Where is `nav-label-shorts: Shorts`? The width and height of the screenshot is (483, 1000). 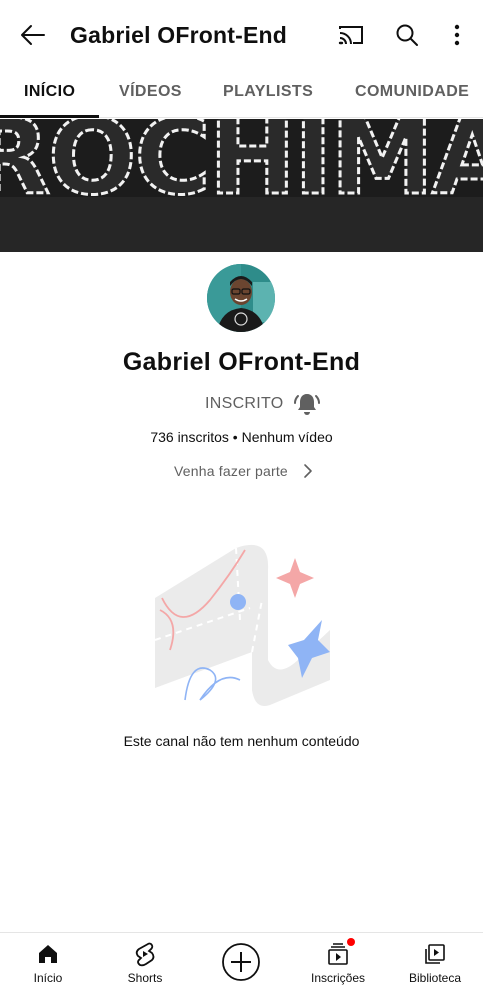 nav-label-shorts: Shorts is located at coordinates (145, 978).